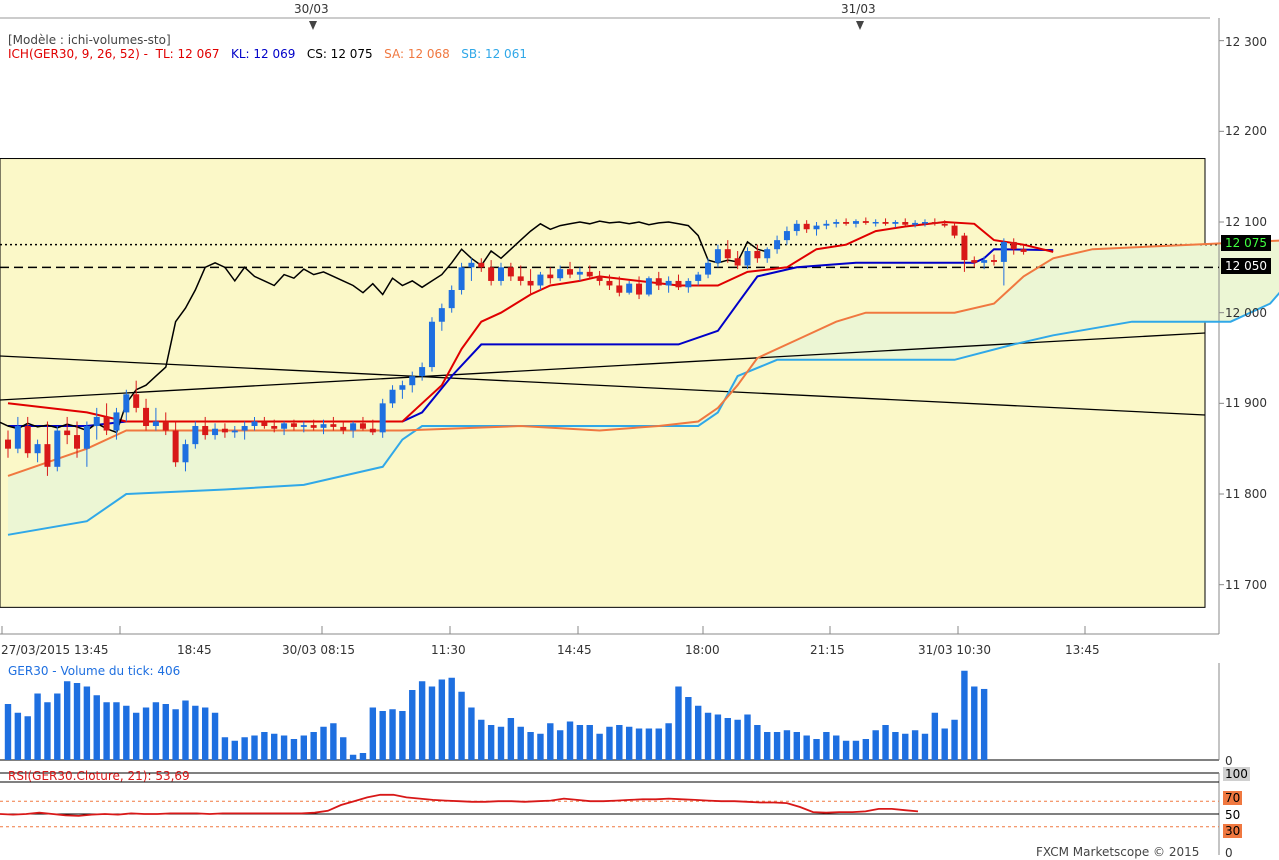 The image size is (1279, 860). What do you see at coordinates (55, 650) in the screenshot?
I see `x-tick-label: 27/03/2015 13:45` at bounding box center [55, 650].